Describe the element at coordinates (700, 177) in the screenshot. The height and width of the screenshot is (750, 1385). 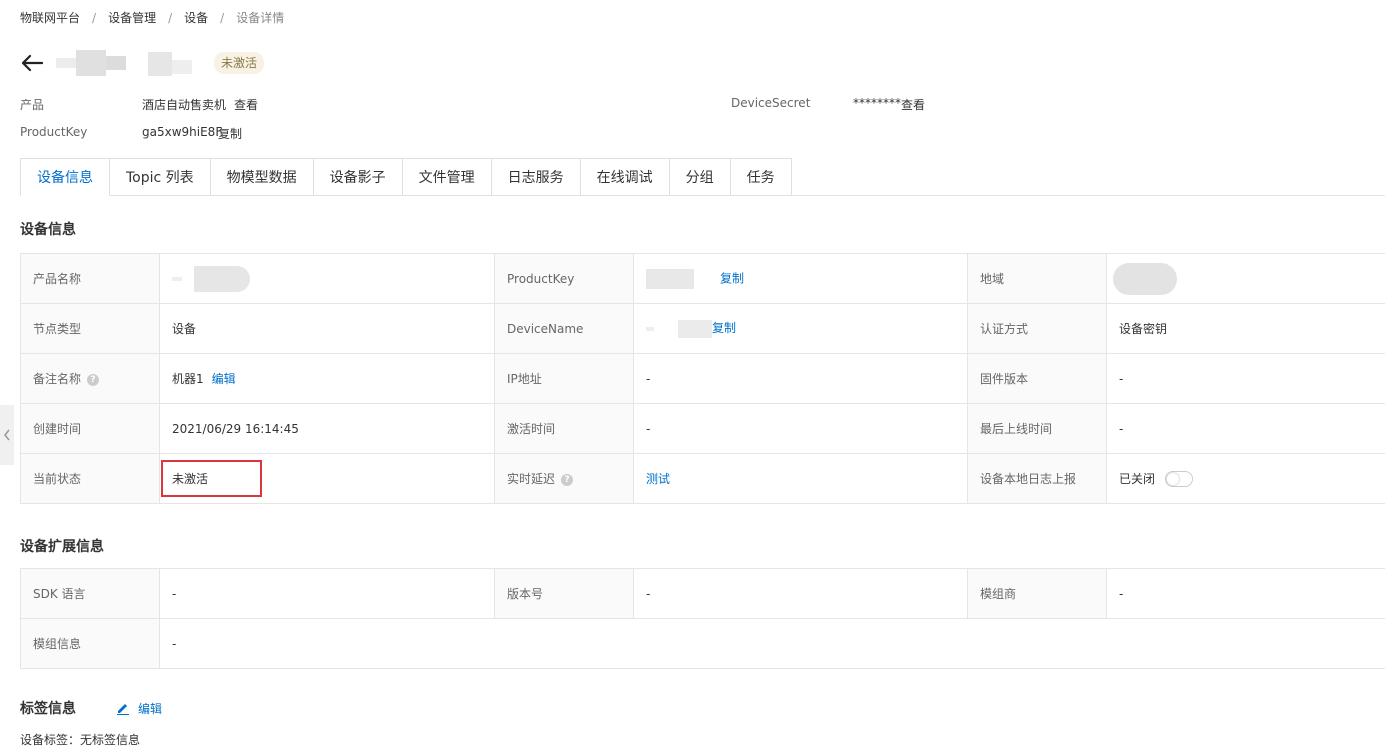
I see `tab-group: 分组` at that location.